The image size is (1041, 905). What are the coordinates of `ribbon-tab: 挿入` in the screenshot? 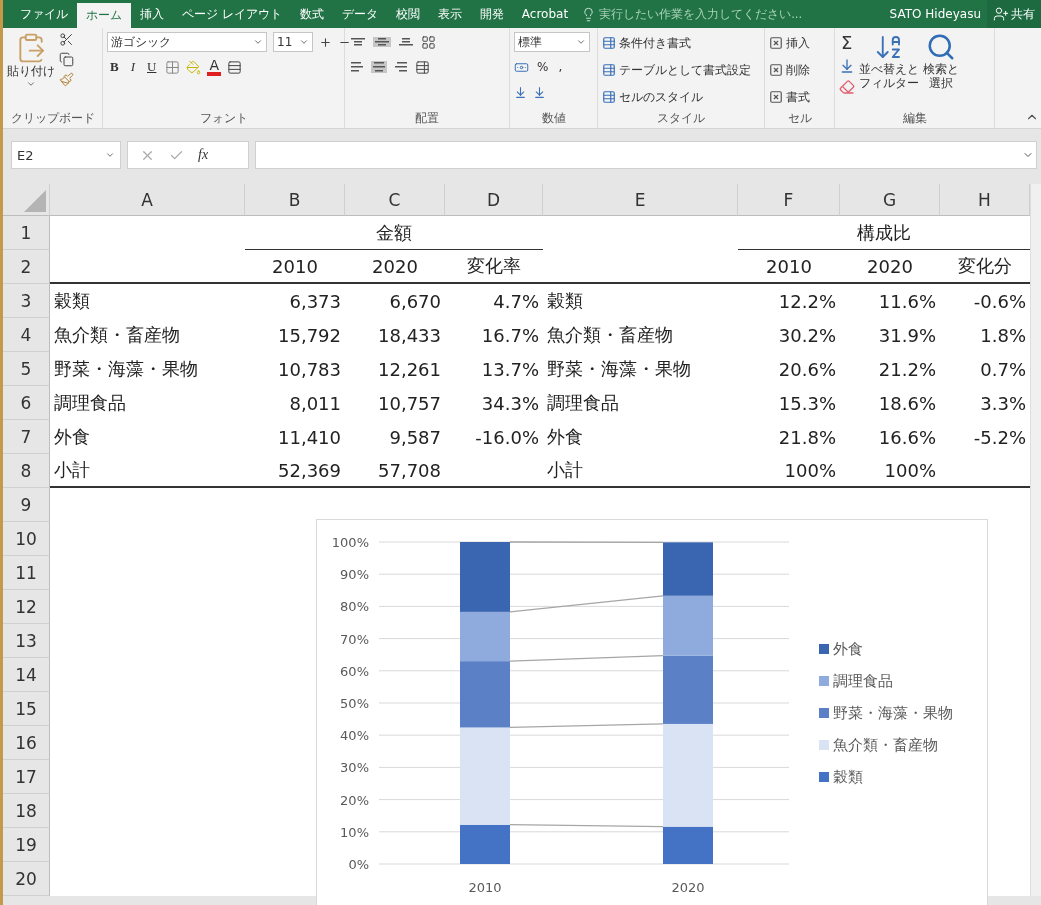 It's located at (152, 14).